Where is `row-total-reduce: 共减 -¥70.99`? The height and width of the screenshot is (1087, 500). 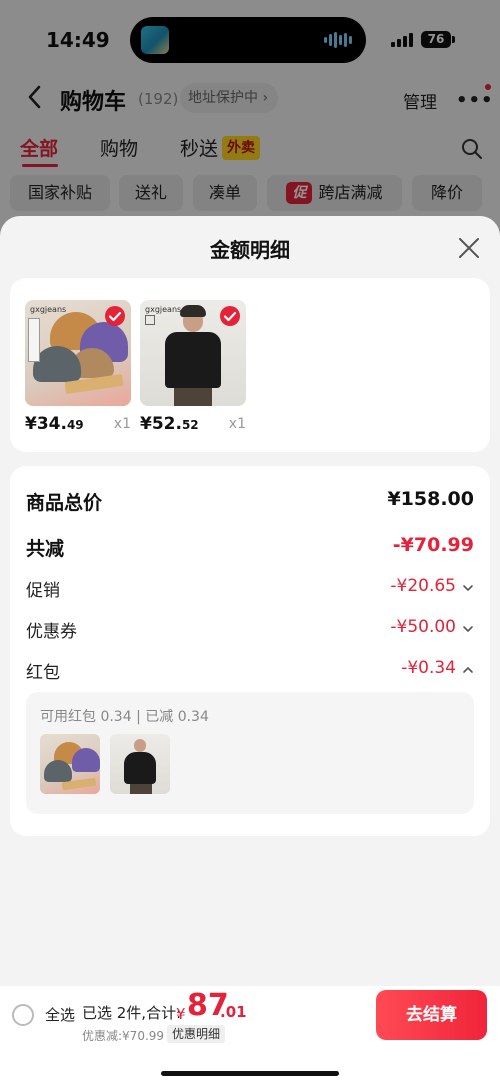 row-total-reduce: 共减 -¥70.99 is located at coordinates (250, 546).